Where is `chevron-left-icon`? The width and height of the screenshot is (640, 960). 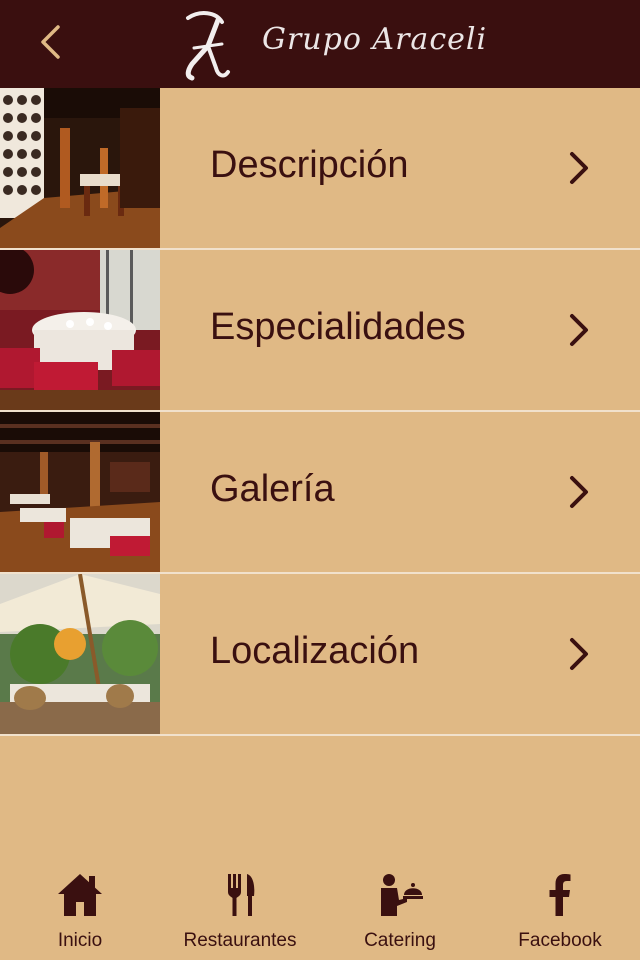
chevron-left-icon is located at coordinates (50, 42).